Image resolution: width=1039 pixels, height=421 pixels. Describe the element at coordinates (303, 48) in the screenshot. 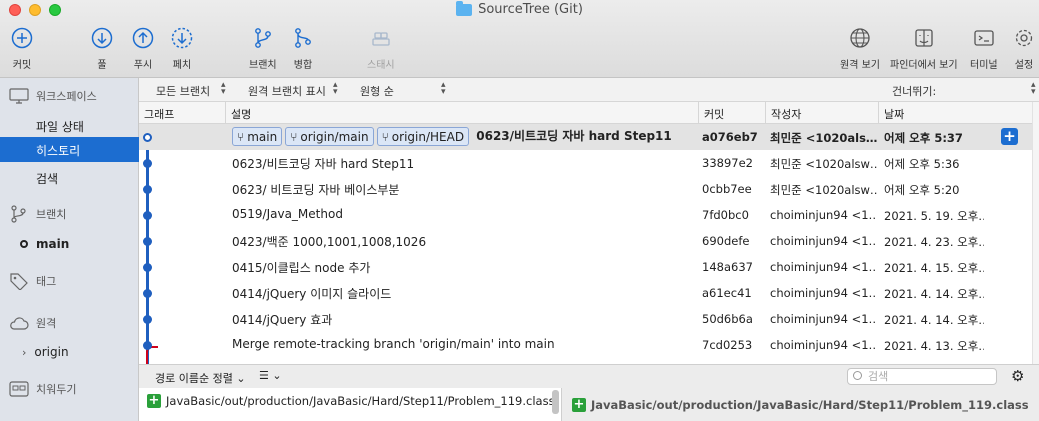

I see `merge-button: 병합` at that location.